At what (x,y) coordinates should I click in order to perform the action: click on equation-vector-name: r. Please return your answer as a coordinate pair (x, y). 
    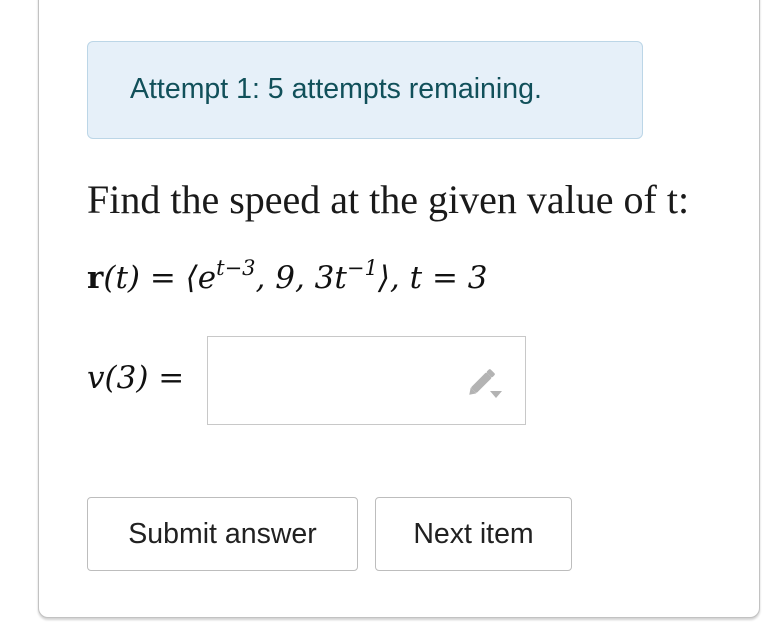
    Looking at the image, I should click on (95, 278).